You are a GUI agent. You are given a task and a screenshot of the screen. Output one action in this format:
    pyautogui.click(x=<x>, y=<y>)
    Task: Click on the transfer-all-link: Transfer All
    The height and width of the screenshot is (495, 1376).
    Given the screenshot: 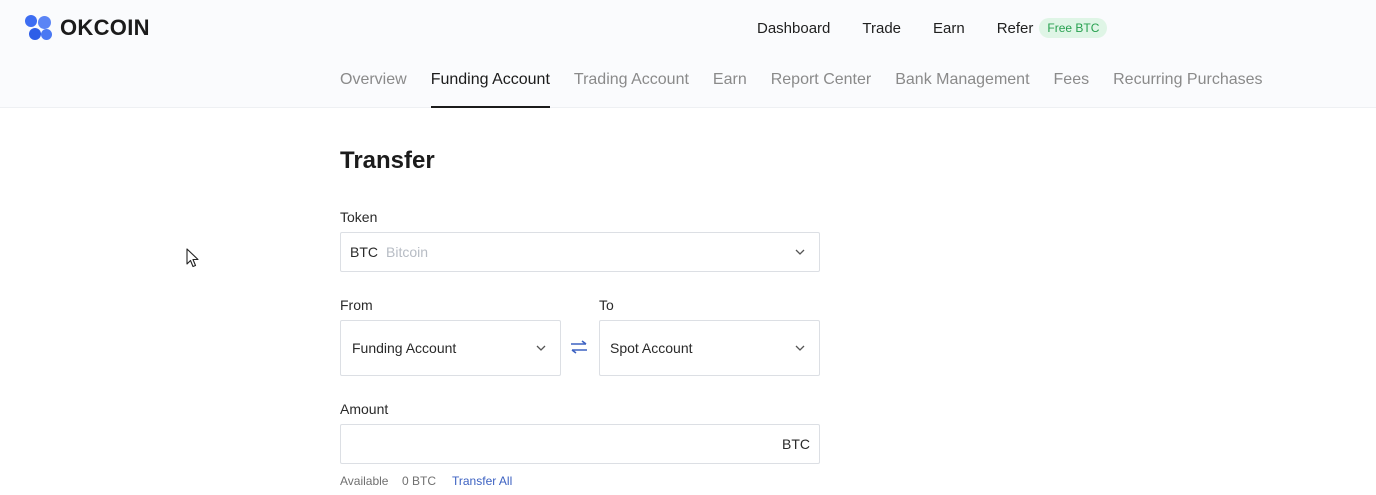 What is the action you would take?
    pyautogui.click(x=482, y=481)
    